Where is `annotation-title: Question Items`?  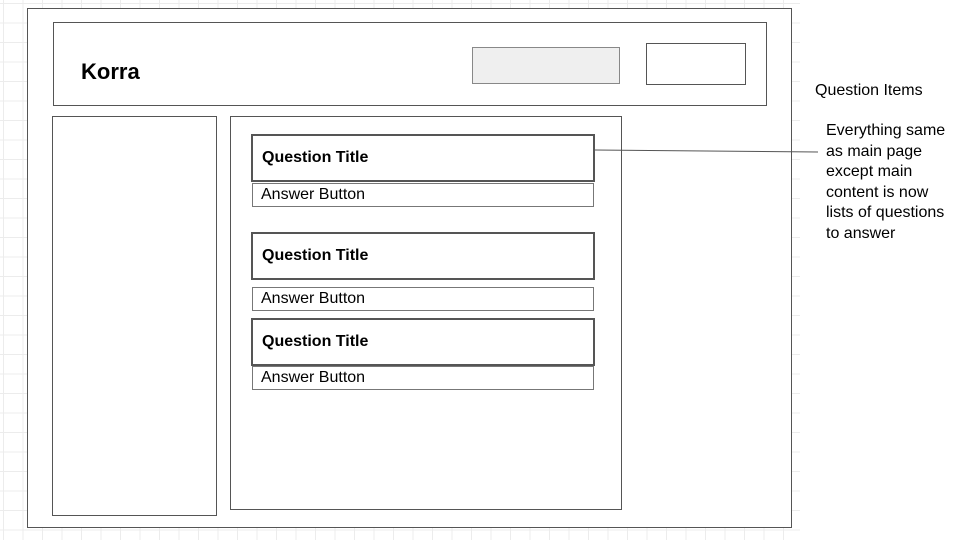 annotation-title: Question Items is located at coordinates (869, 90).